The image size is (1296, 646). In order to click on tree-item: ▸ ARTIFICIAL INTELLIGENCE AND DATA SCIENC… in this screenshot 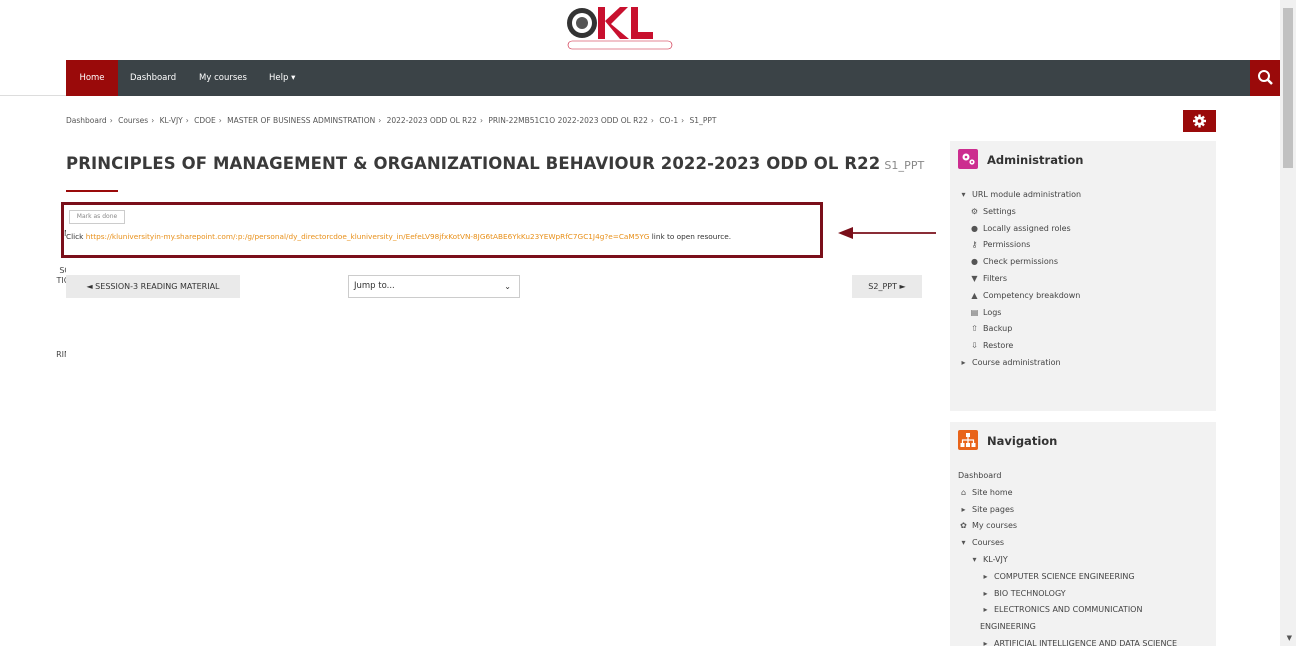, I will do `click(1067, 641)`.